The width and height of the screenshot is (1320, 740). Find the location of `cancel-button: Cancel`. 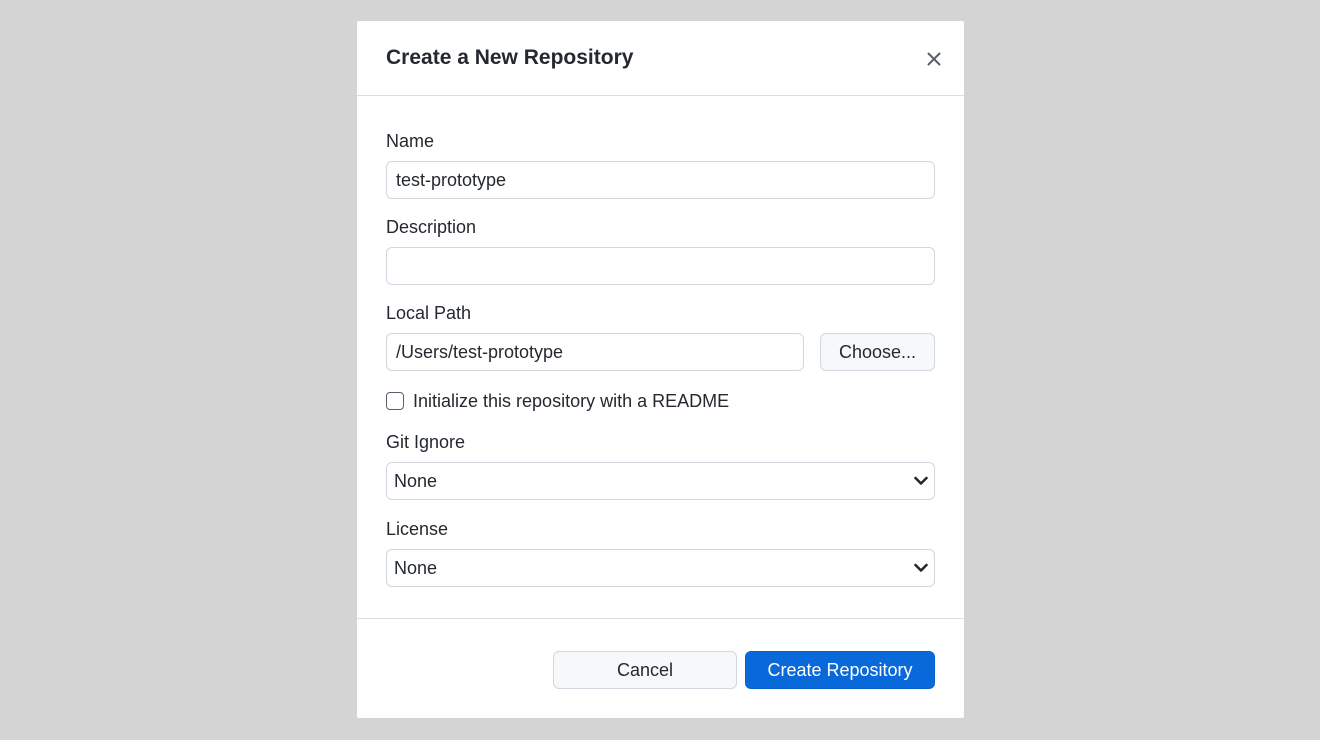

cancel-button: Cancel is located at coordinates (645, 670).